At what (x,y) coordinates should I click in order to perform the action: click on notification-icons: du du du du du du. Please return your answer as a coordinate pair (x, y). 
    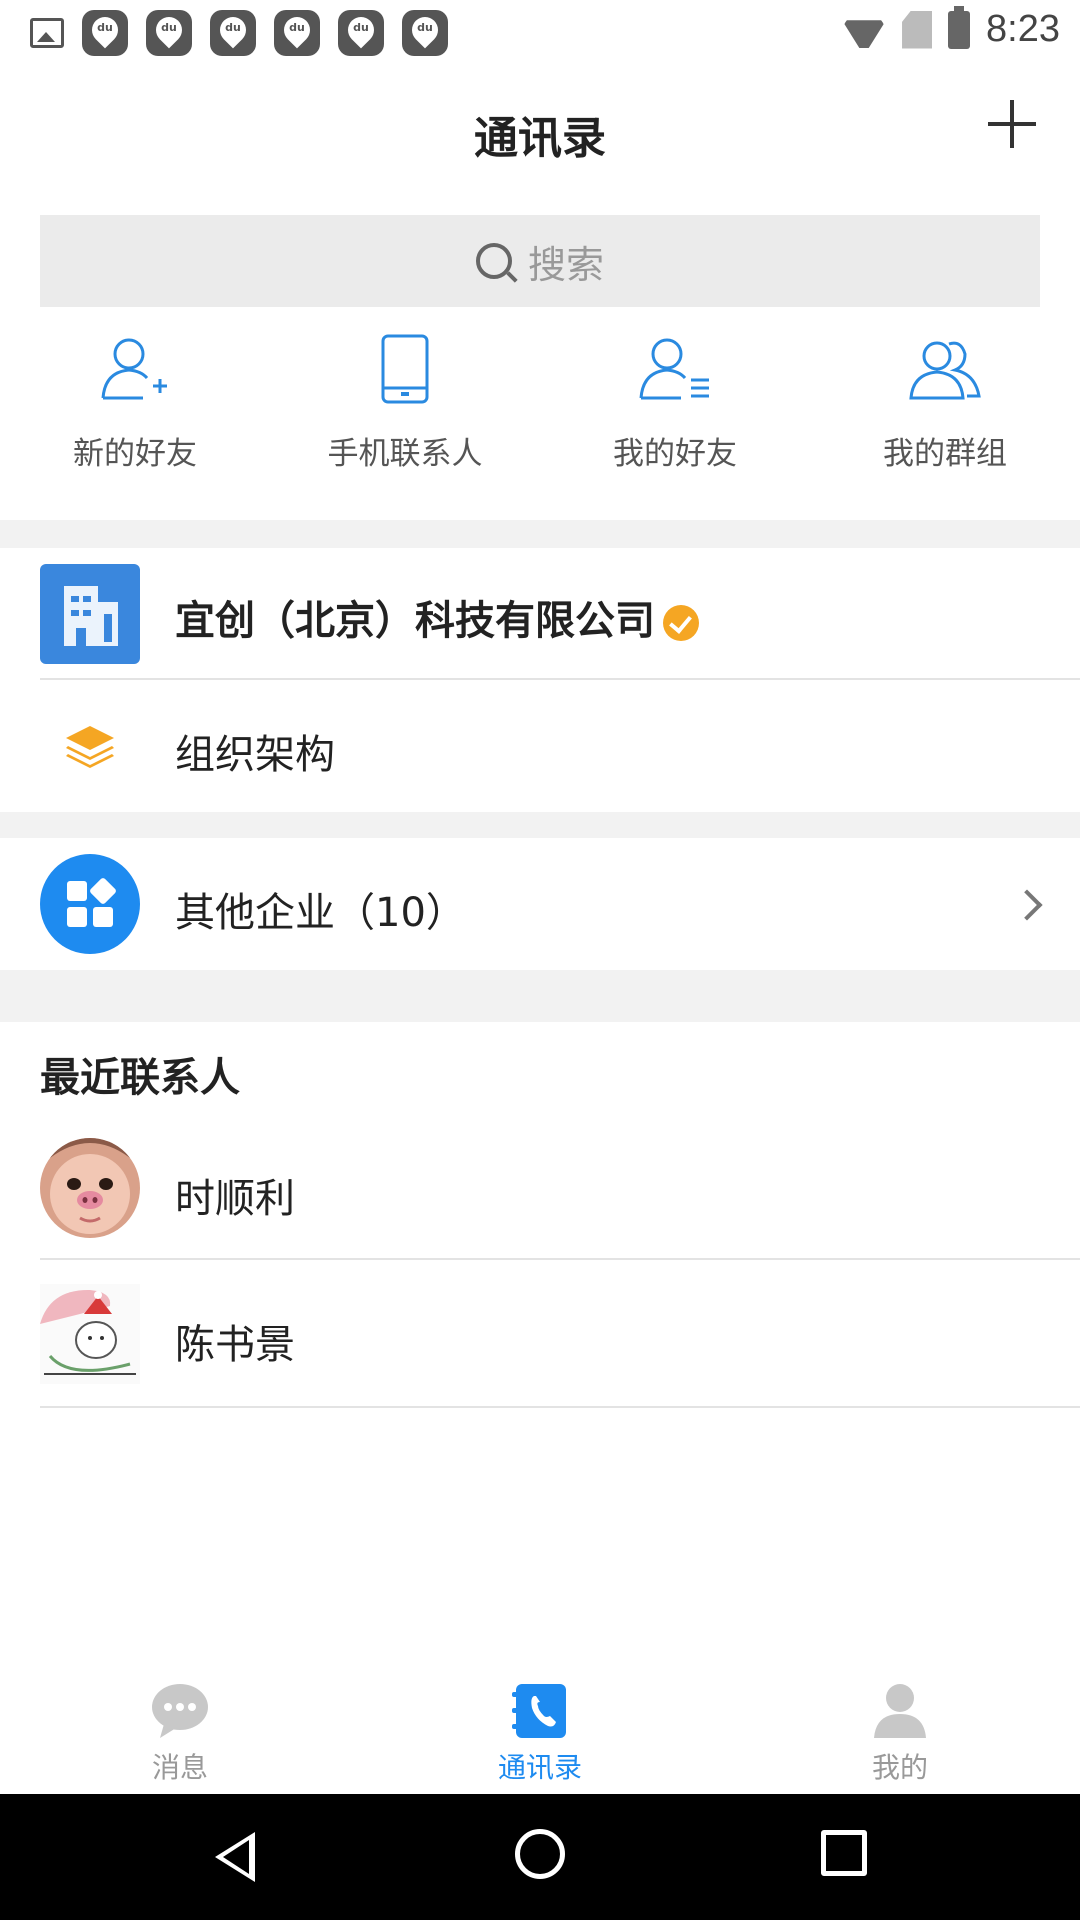
    Looking at the image, I should click on (239, 33).